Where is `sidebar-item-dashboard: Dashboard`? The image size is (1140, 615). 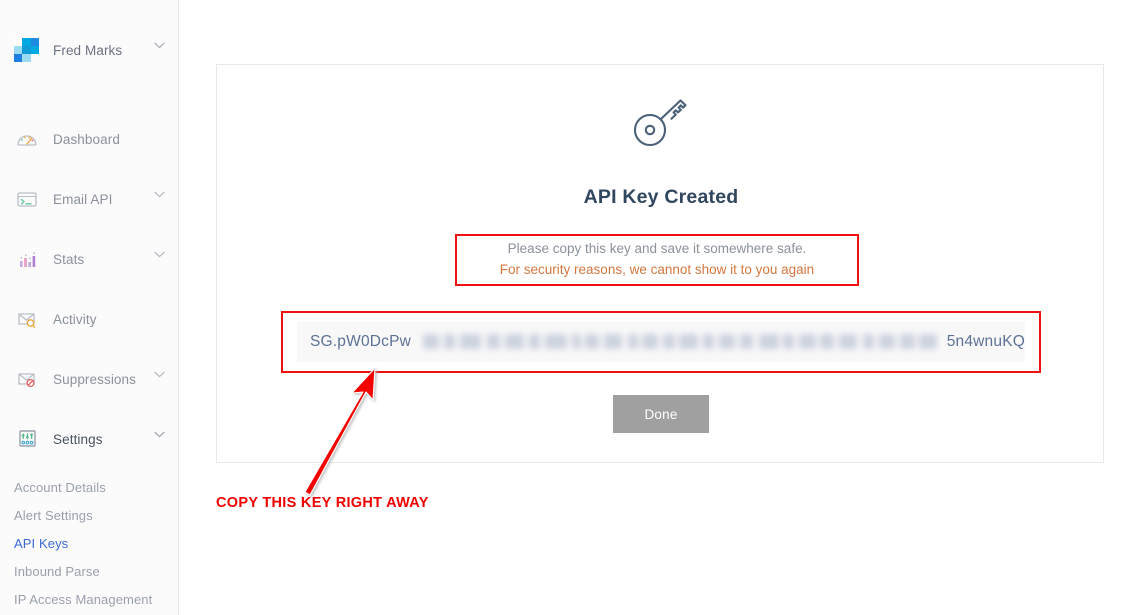
sidebar-item-dashboard: Dashboard is located at coordinates (89, 139).